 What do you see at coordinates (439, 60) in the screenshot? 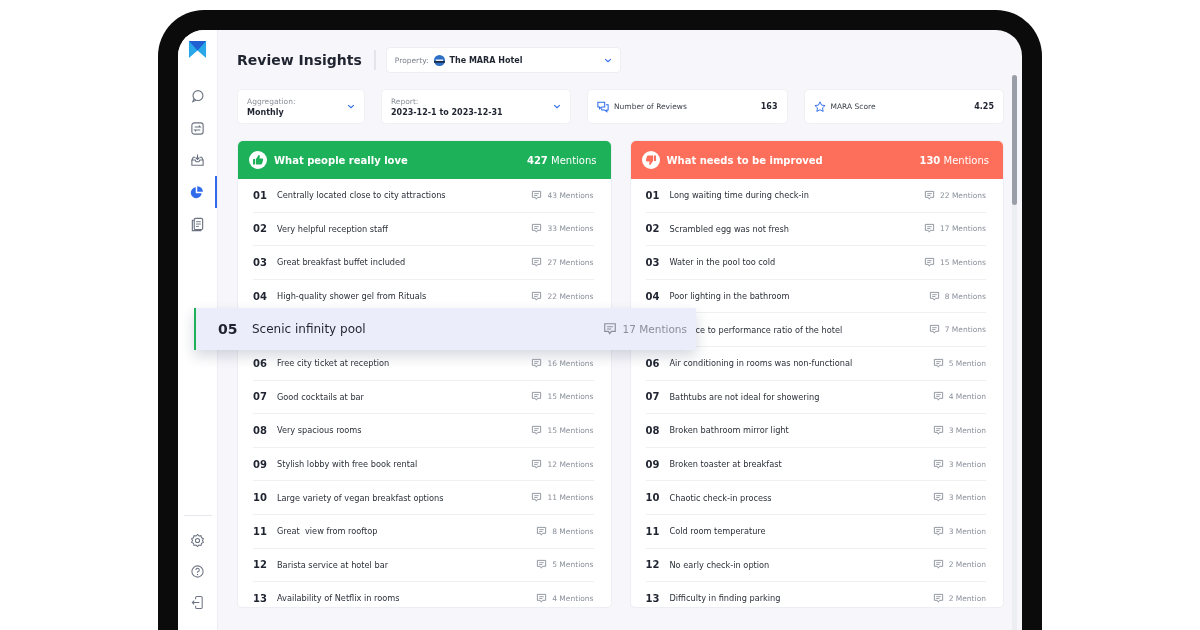
I see `hotel-avatar-icon` at bounding box center [439, 60].